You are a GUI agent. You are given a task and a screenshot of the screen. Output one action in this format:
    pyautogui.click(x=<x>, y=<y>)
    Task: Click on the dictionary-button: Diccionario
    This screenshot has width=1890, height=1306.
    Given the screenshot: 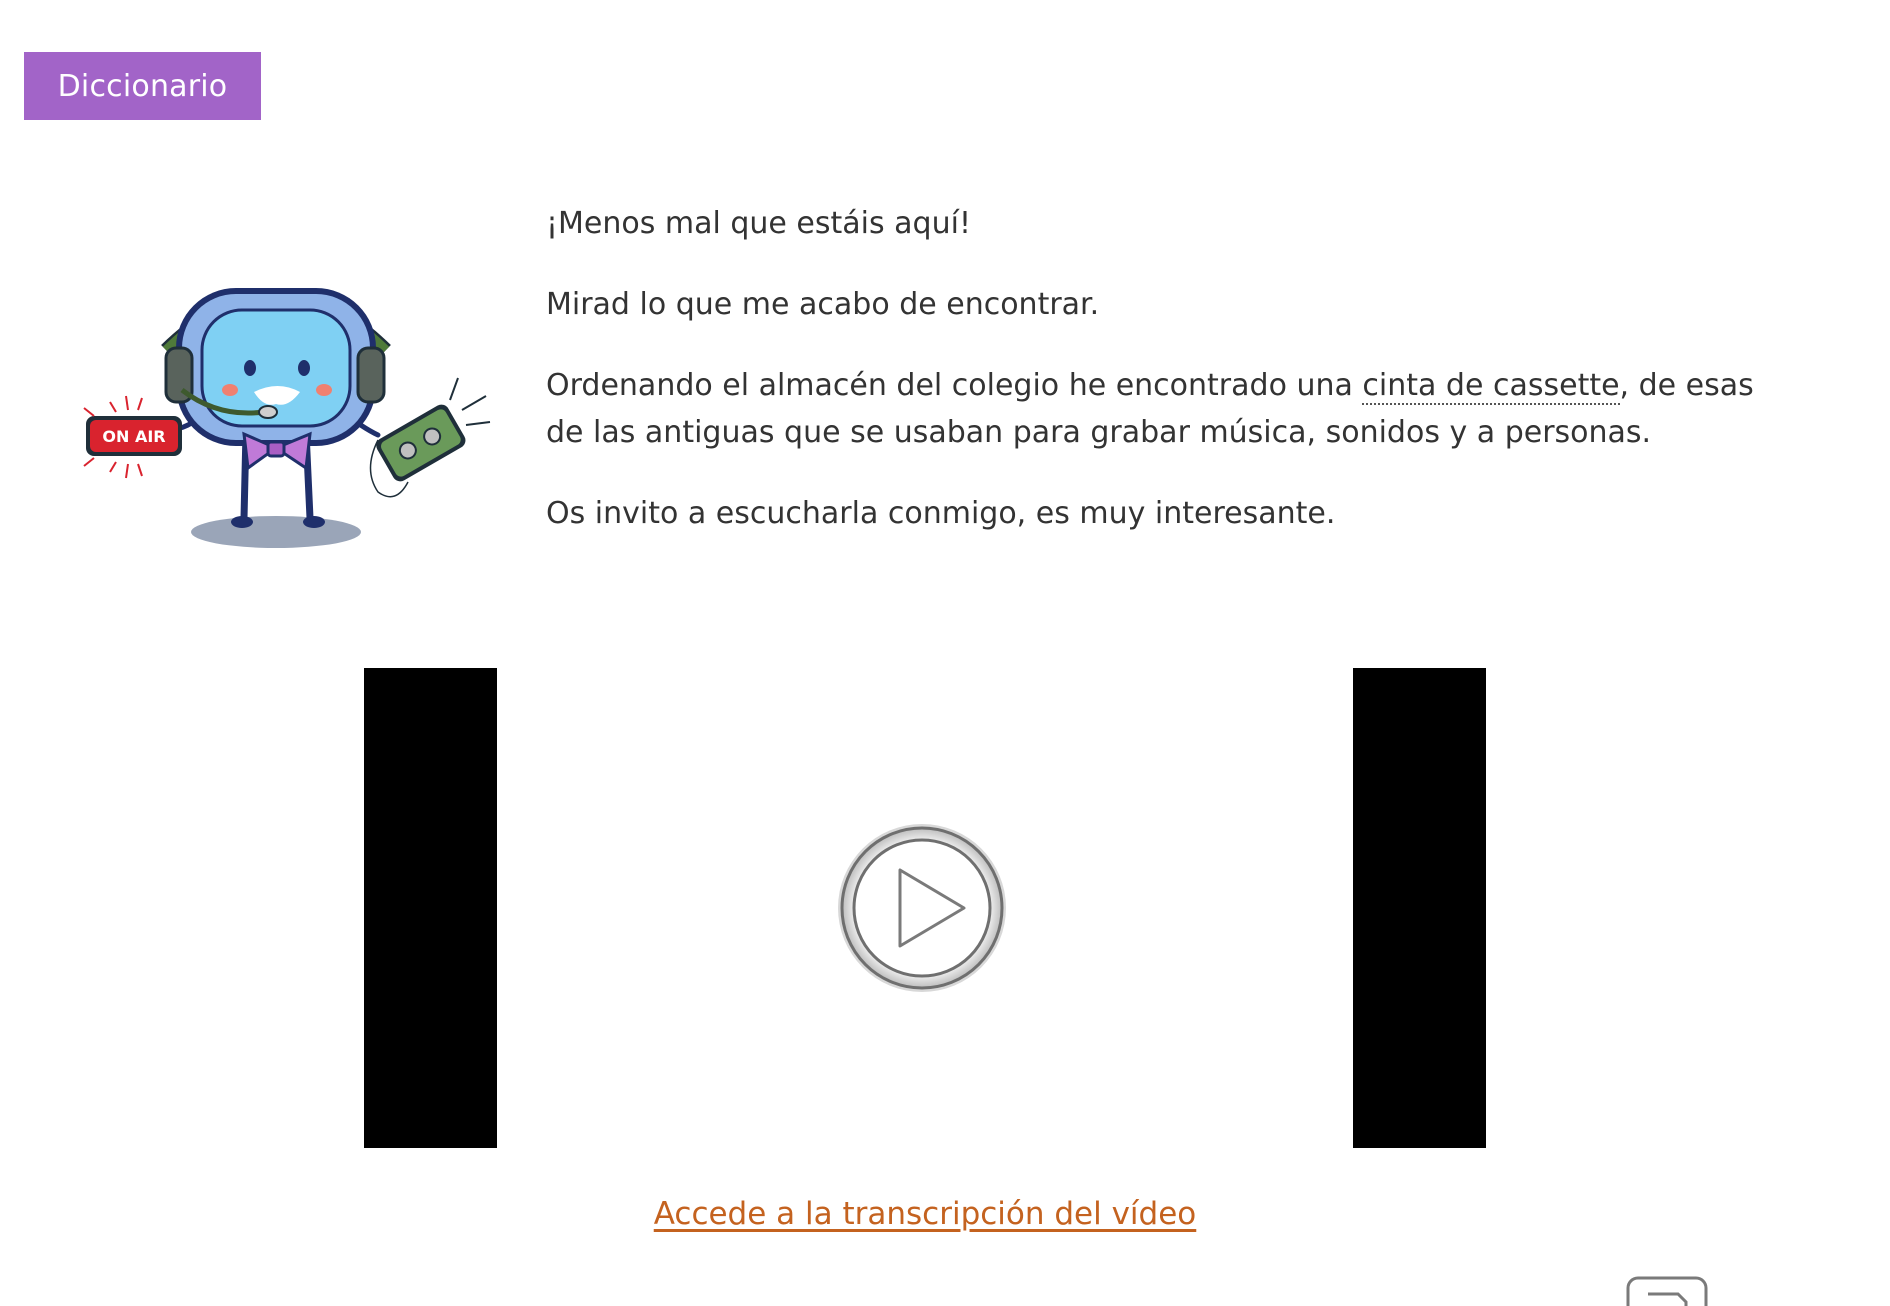 What is the action you would take?
    pyautogui.click(x=142, y=86)
    